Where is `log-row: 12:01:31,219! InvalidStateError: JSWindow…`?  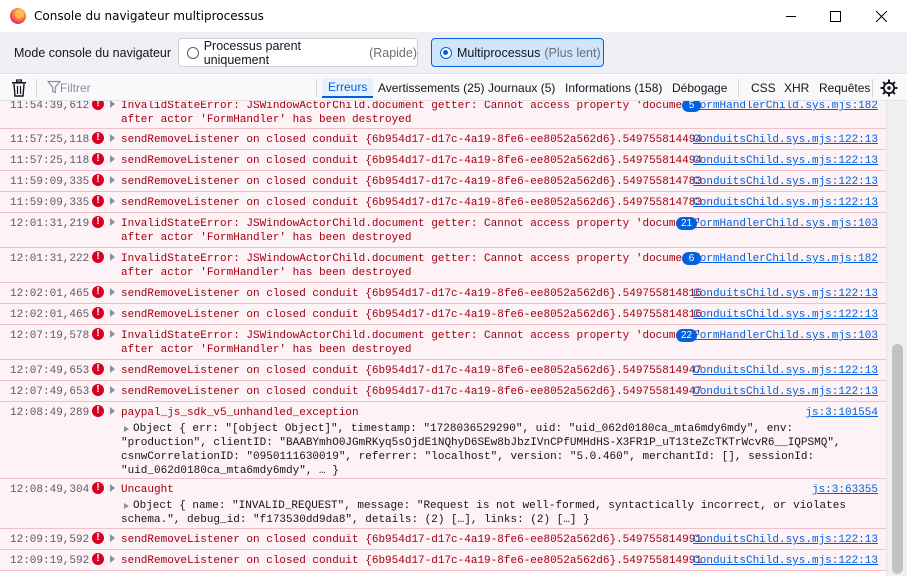 log-row: 12:01:31,219! InvalidStateError: JSWindow… is located at coordinates (443, 230).